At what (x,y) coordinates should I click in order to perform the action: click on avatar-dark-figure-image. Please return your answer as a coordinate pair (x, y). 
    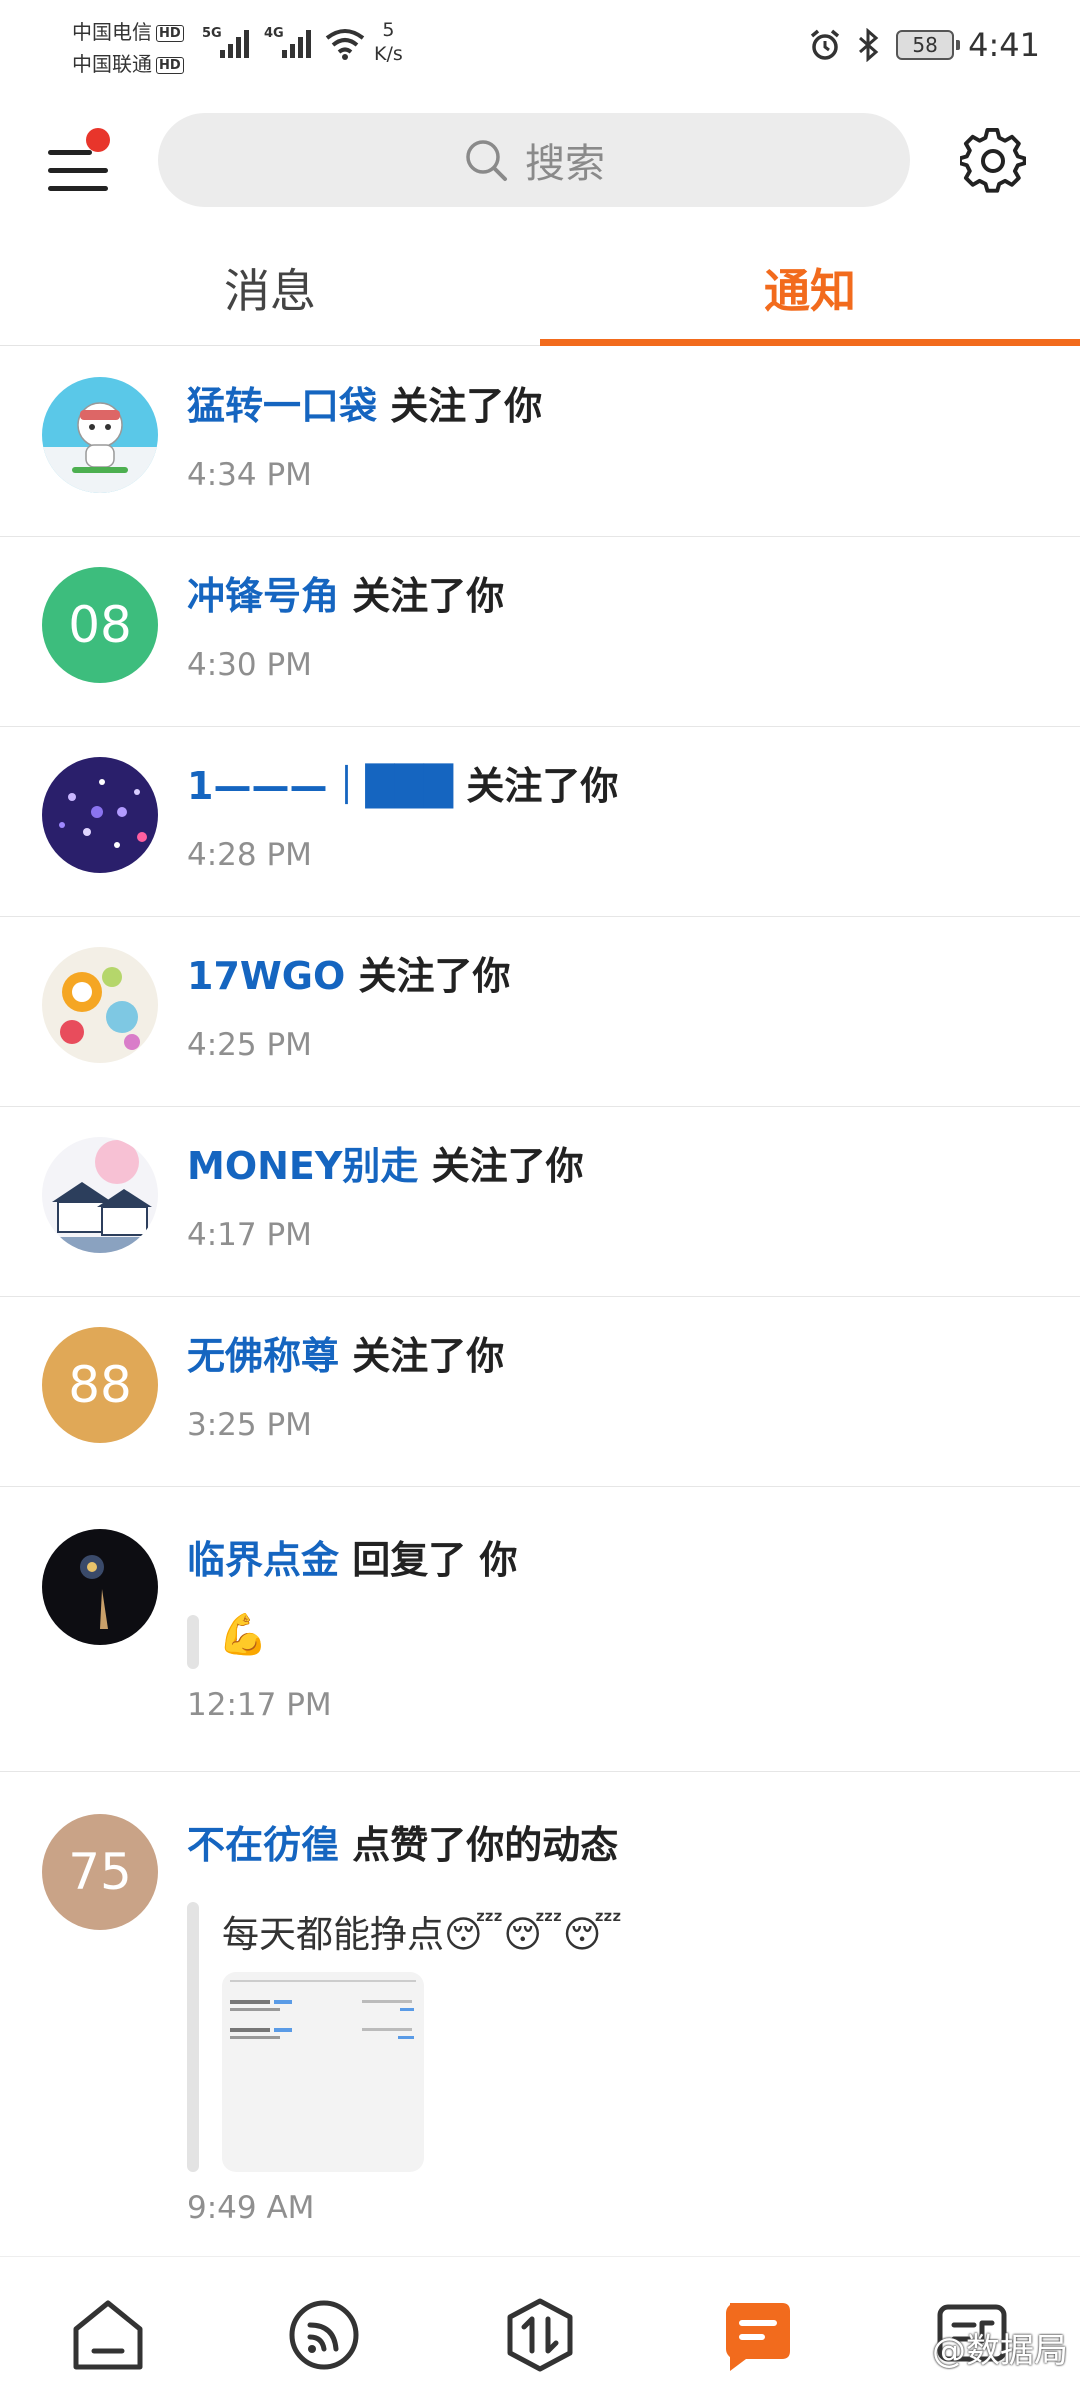
    Looking at the image, I should click on (94, 1592).